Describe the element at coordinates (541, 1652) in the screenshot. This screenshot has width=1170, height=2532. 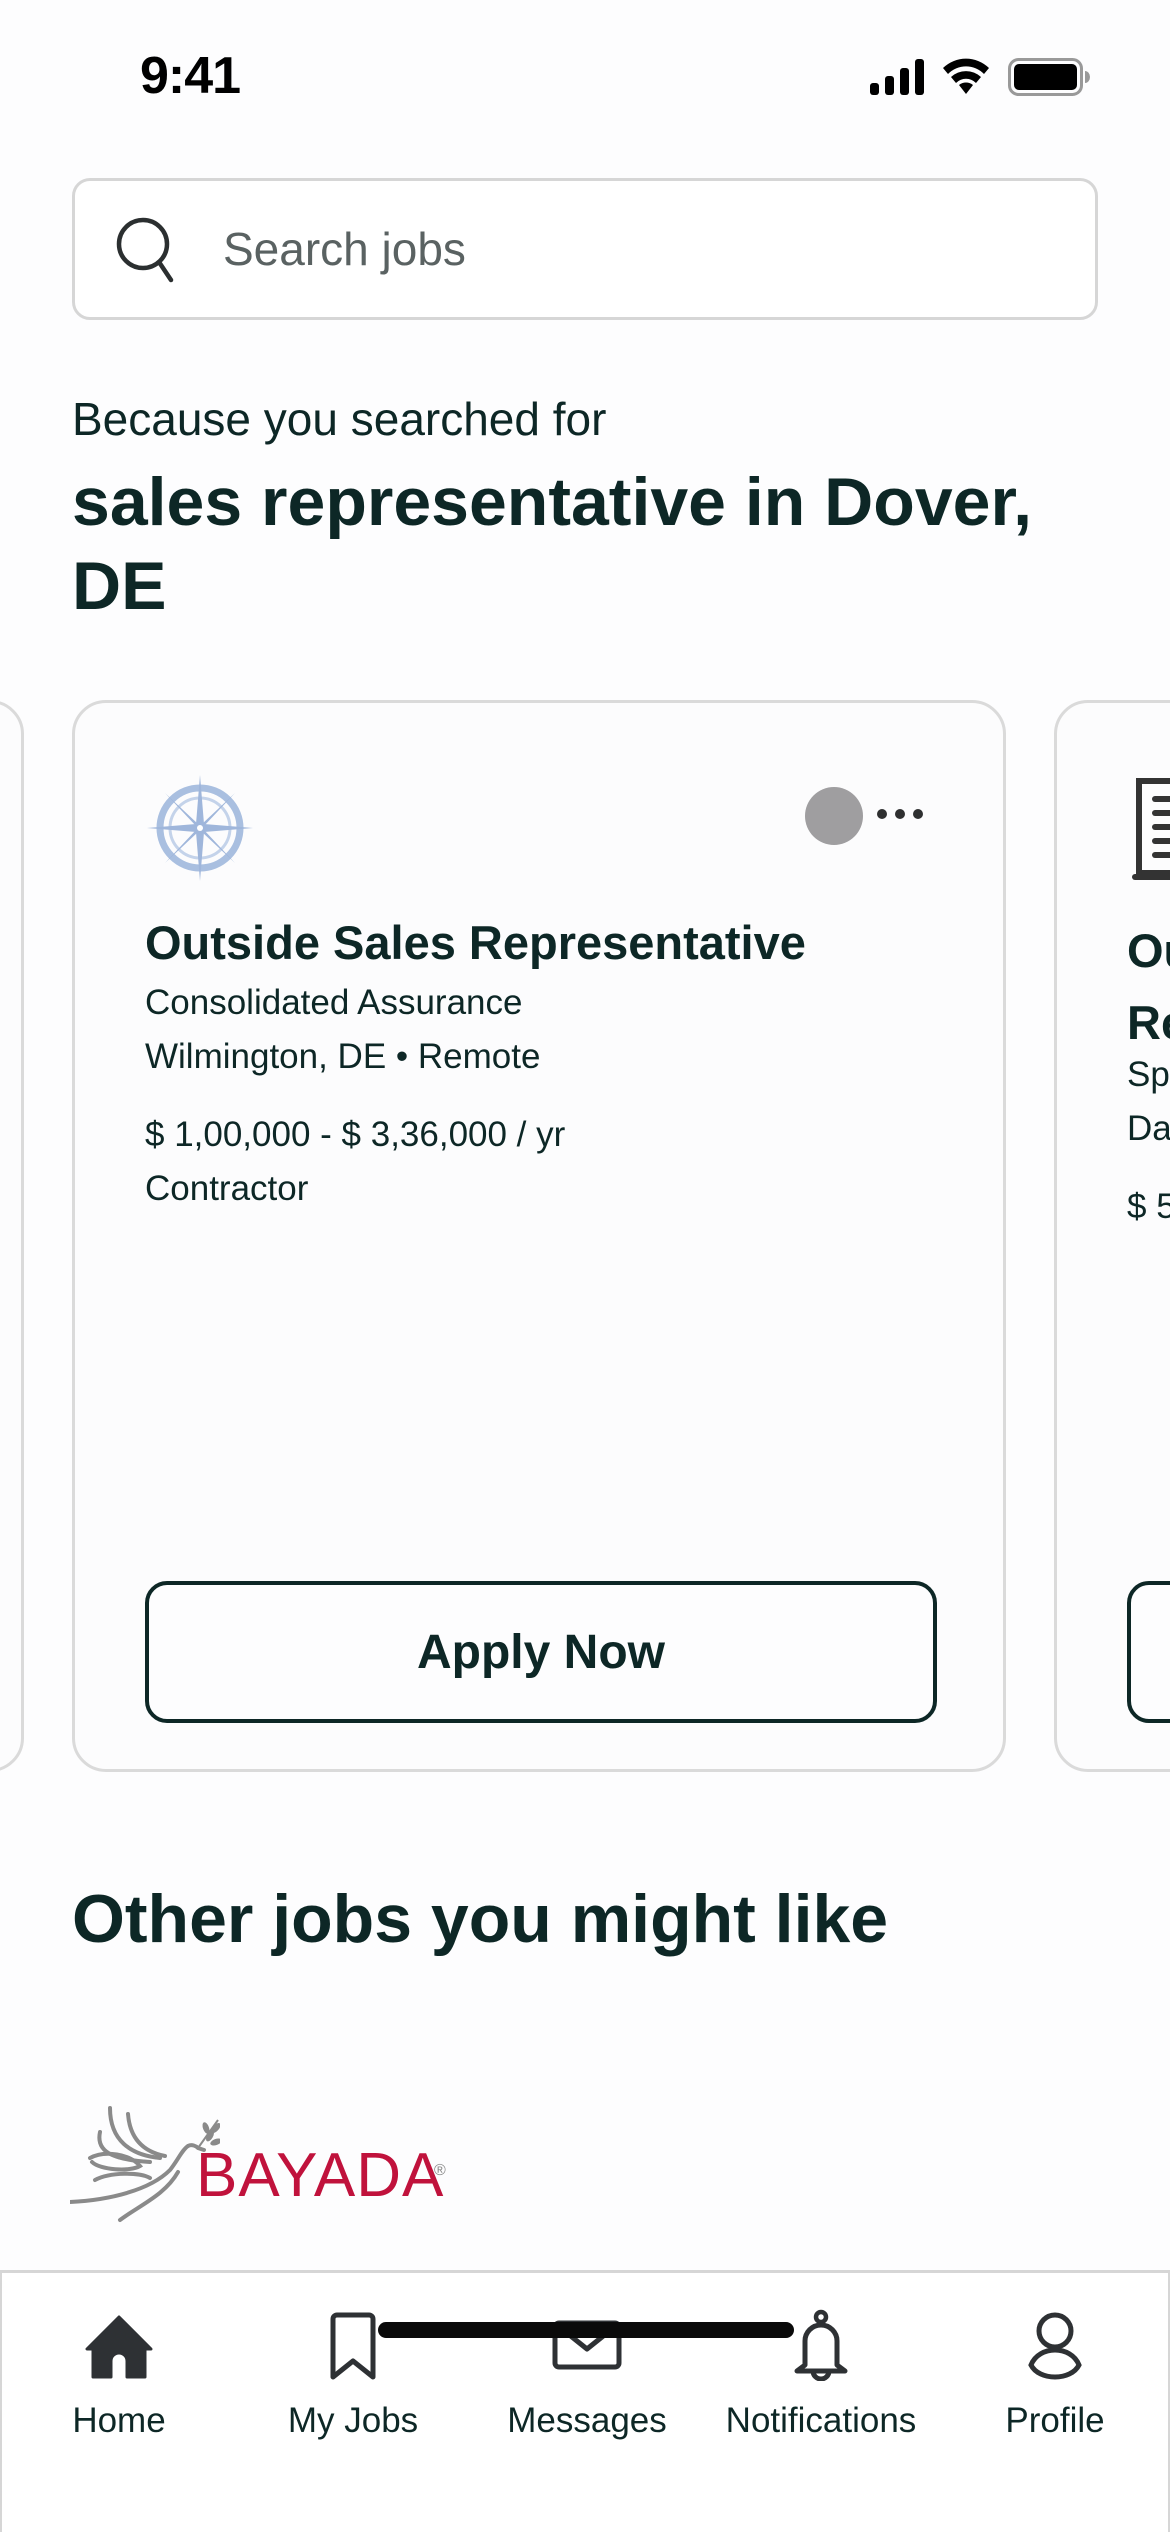
I see `apply-now-button: Apply Now` at that location.